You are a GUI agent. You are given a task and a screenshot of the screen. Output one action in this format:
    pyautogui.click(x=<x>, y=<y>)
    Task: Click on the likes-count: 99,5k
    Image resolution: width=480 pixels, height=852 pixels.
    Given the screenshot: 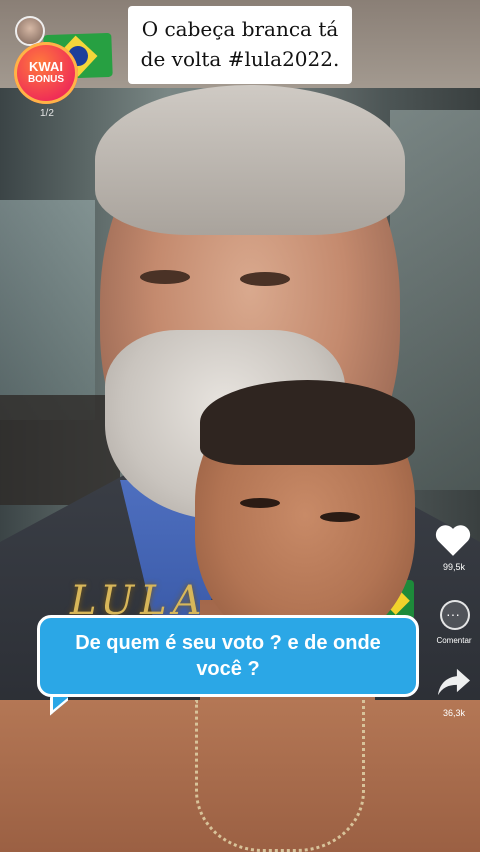 What is the action you would take?
    pyautogui.click(x=454, y=567)
    